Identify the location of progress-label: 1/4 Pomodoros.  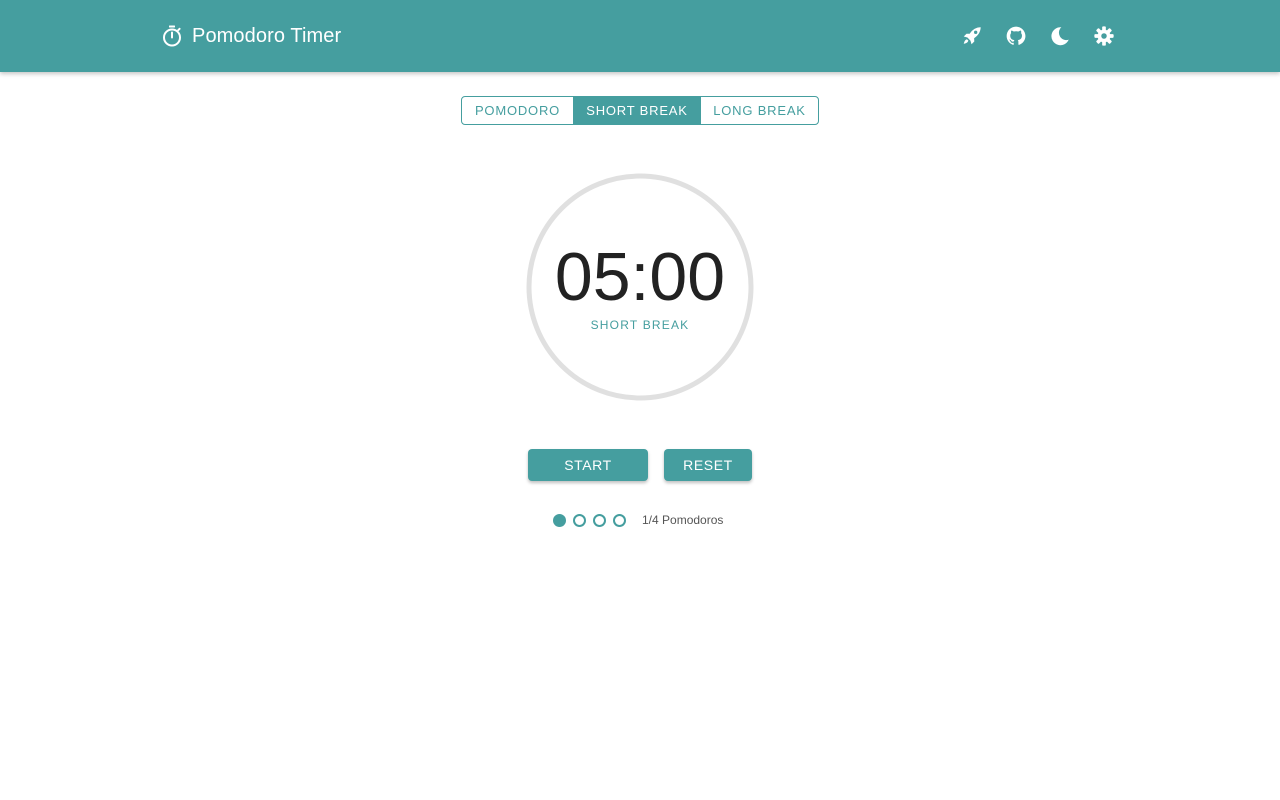
(683, 520).